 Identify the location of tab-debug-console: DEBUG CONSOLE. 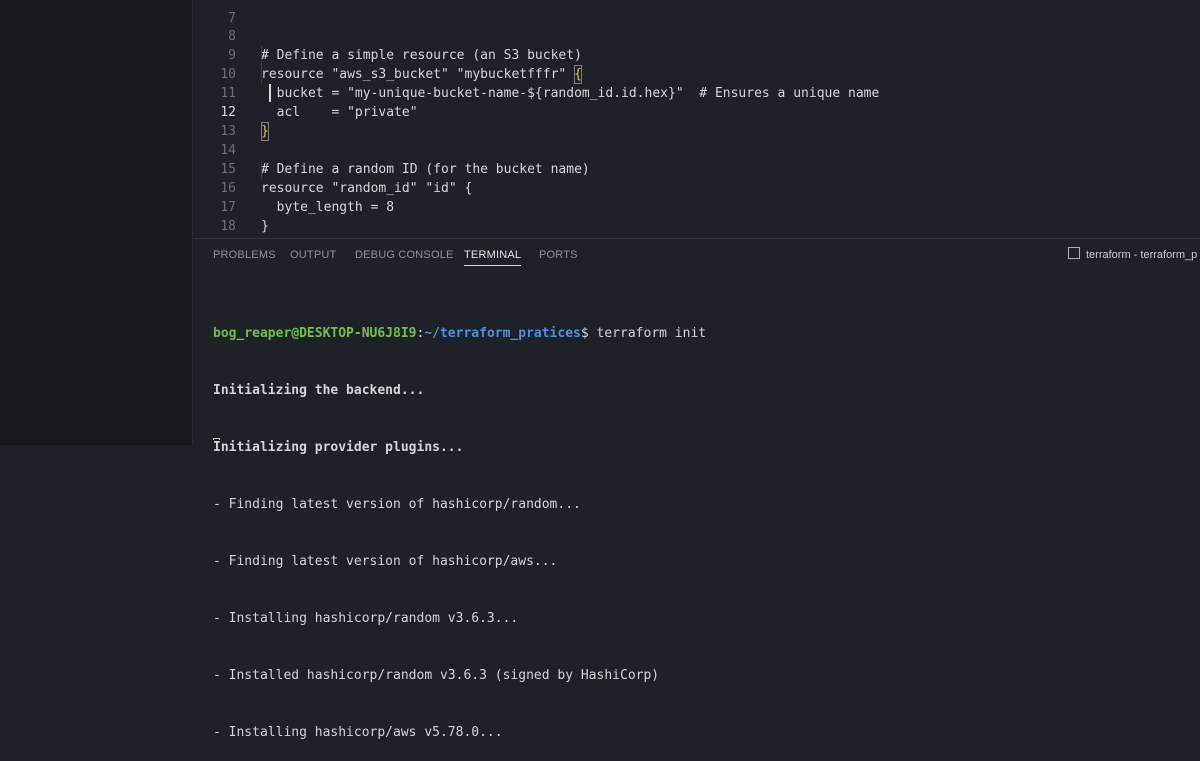
(404, 255).